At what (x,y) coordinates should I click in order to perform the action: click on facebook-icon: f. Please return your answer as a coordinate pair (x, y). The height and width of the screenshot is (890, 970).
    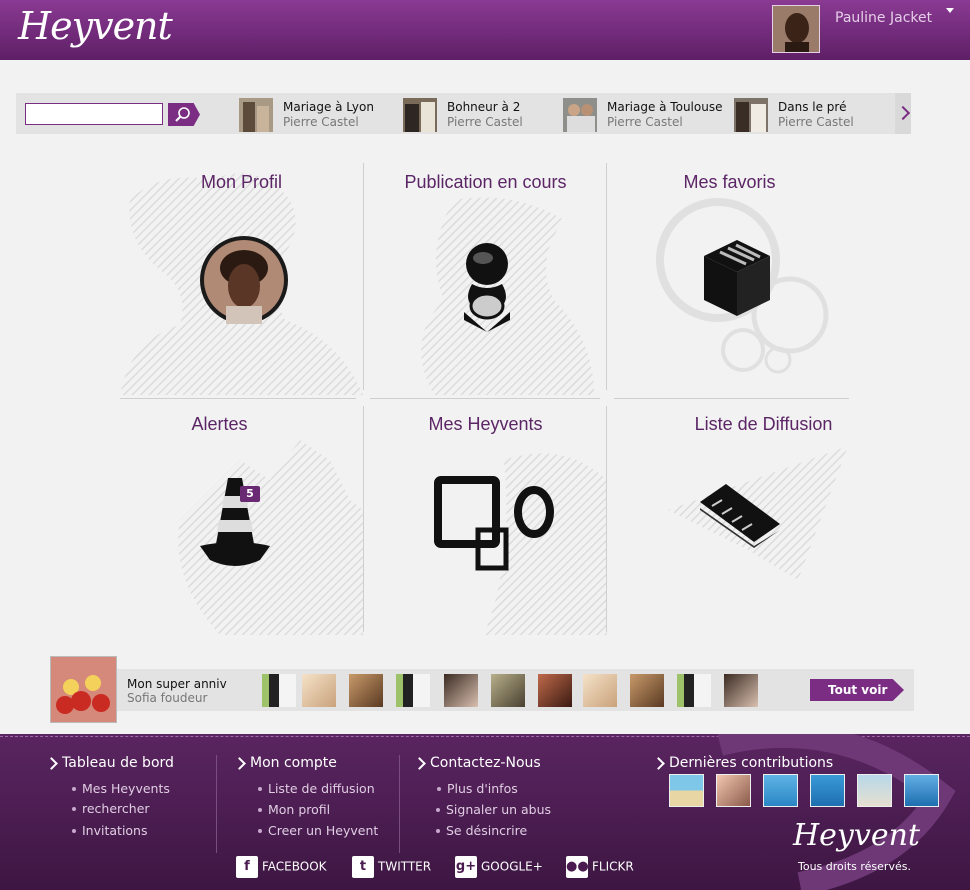
    Looking at the image, I should click on (247, 867).